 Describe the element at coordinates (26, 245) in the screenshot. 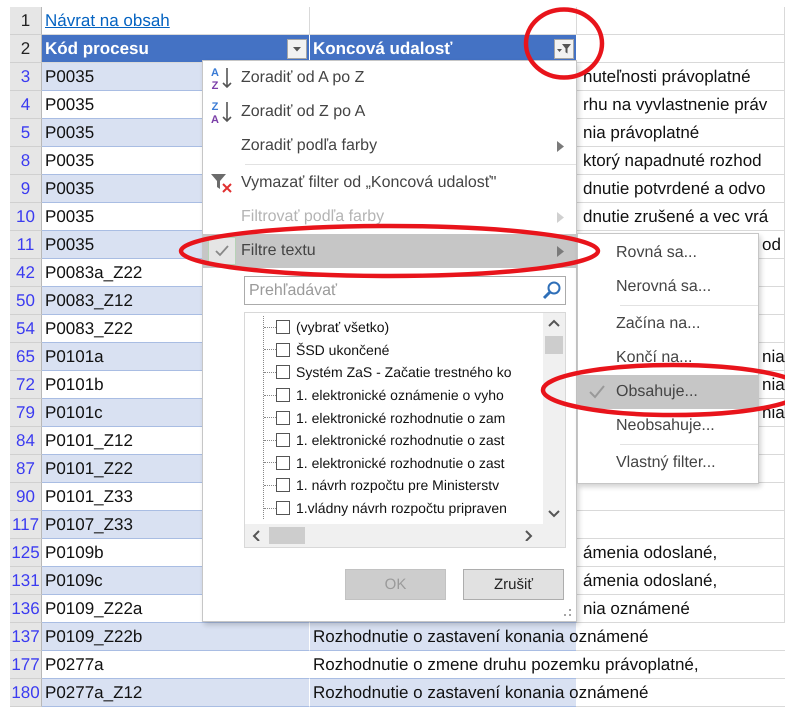

I see `row-number: 11` at that location.